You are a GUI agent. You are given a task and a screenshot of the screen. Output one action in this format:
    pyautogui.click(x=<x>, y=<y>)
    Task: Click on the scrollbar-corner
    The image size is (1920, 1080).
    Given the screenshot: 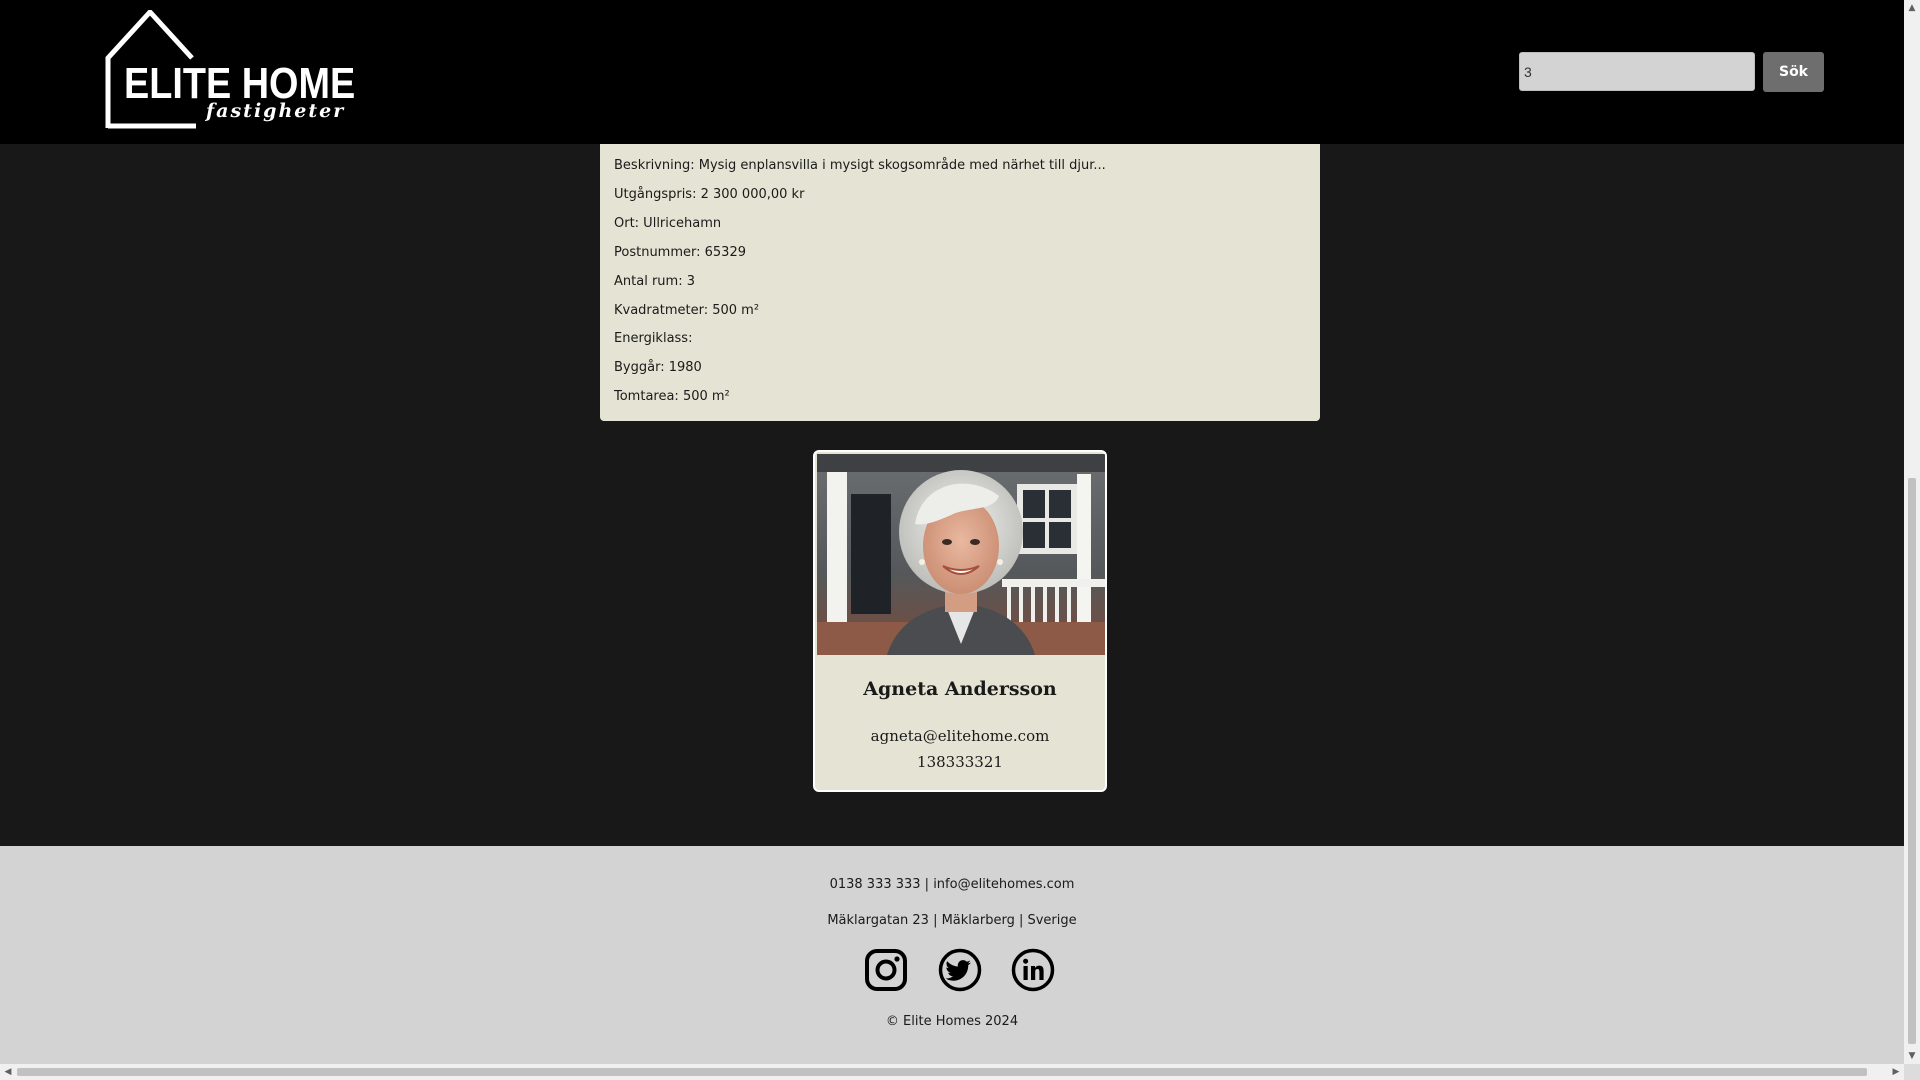 What is the action you would take?
    pyautogui.click(x=1912, y=1072)
    